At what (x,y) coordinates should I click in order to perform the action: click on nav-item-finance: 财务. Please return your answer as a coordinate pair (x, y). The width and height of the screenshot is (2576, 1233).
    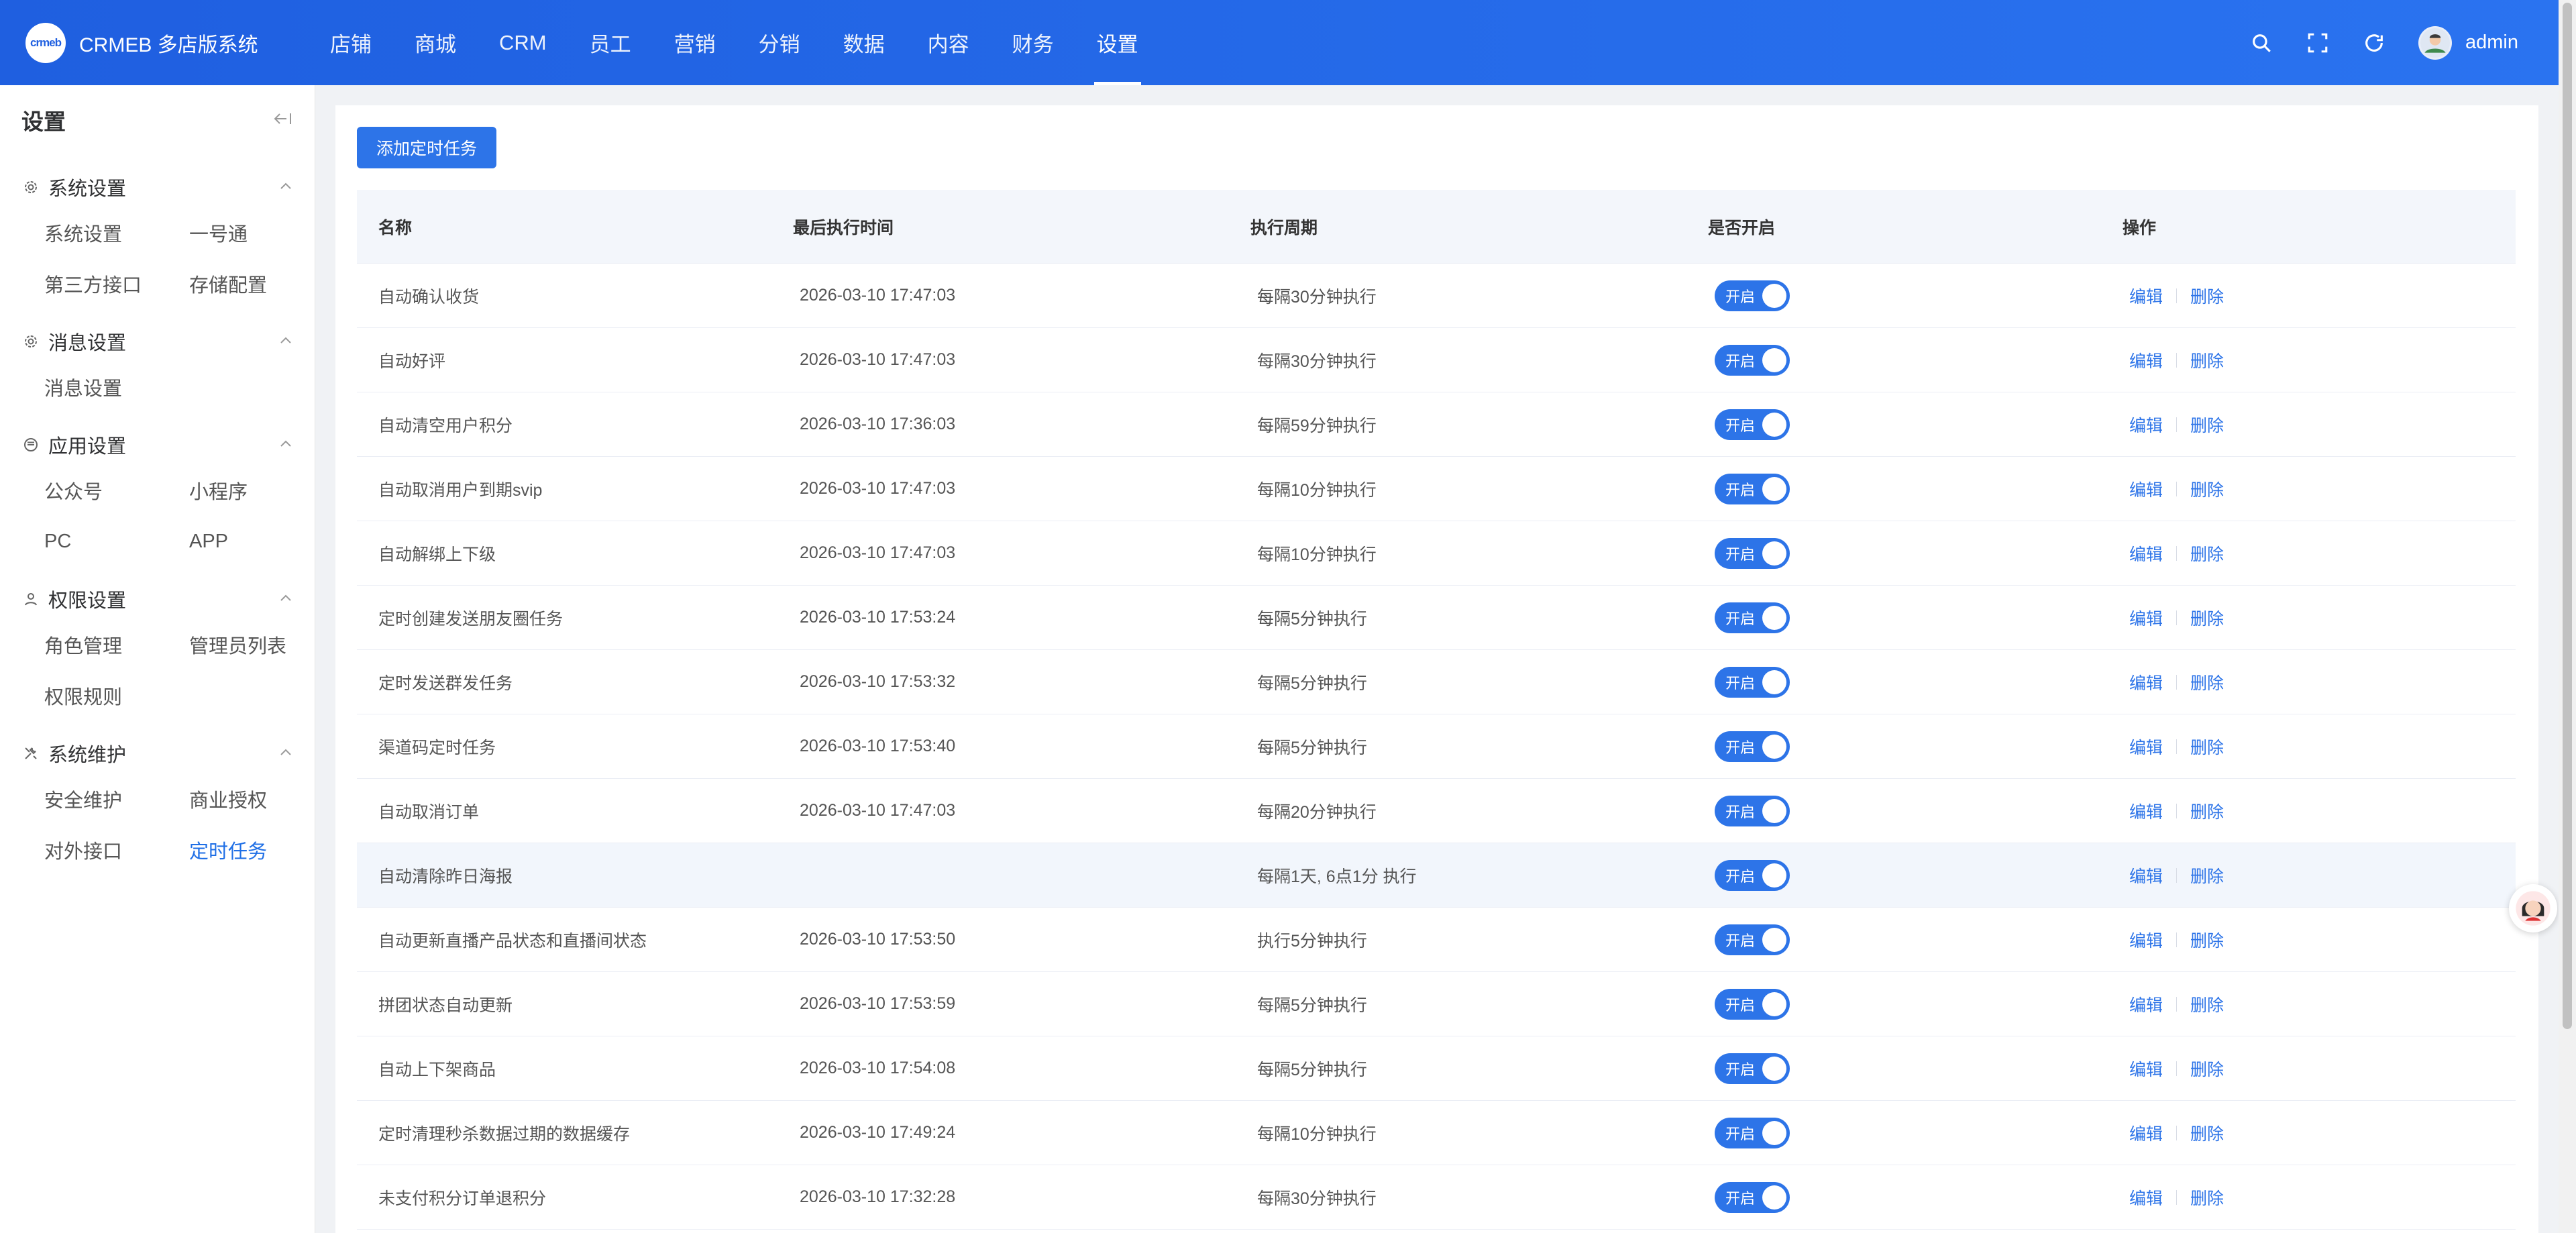
    Looking at the image, I should click on (1033, 43).